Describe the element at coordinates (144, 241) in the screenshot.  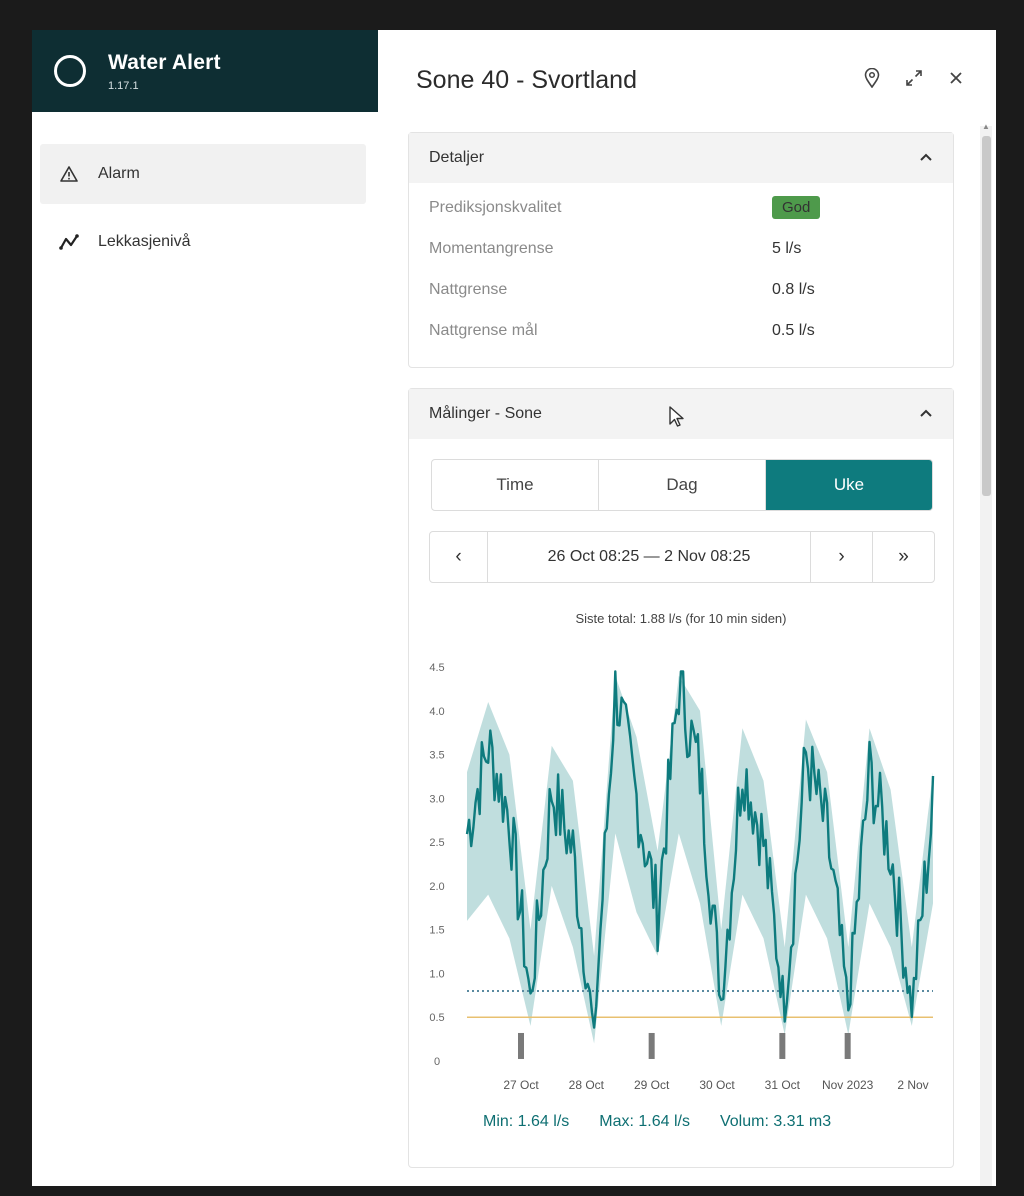
I see `sidebar-item-label: Lekkasjenivå` at that location.